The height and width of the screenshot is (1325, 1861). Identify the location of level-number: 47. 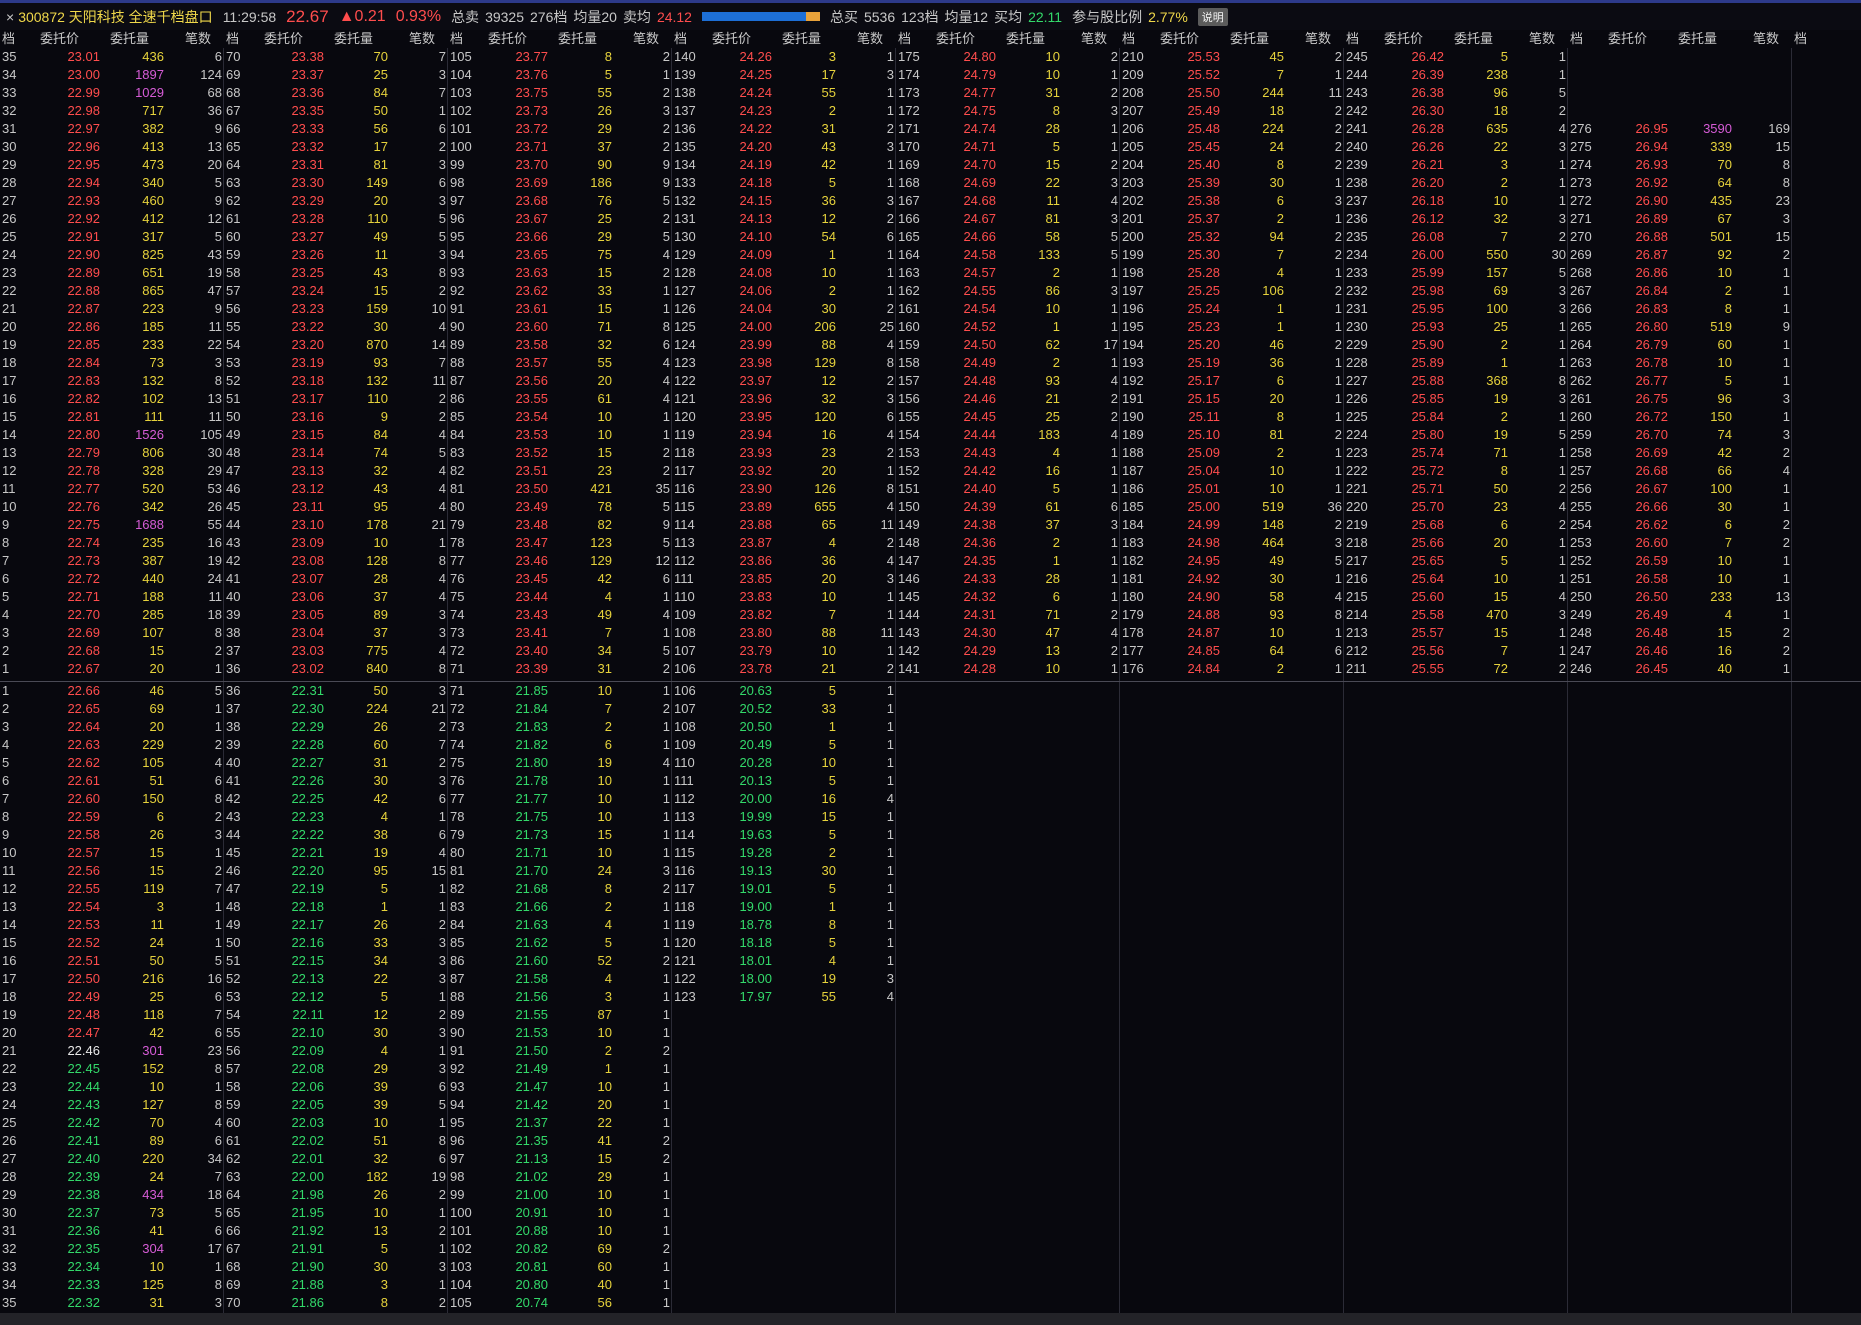
(233, 470).